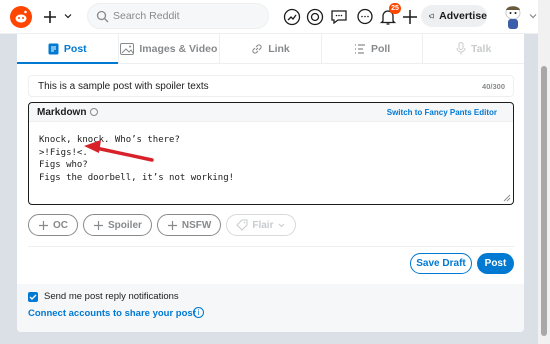  What do you see at coordinates (441, 263) in the screenshot?
I see `save-draft-button: Save Draft` at bounding box center [441, 263].